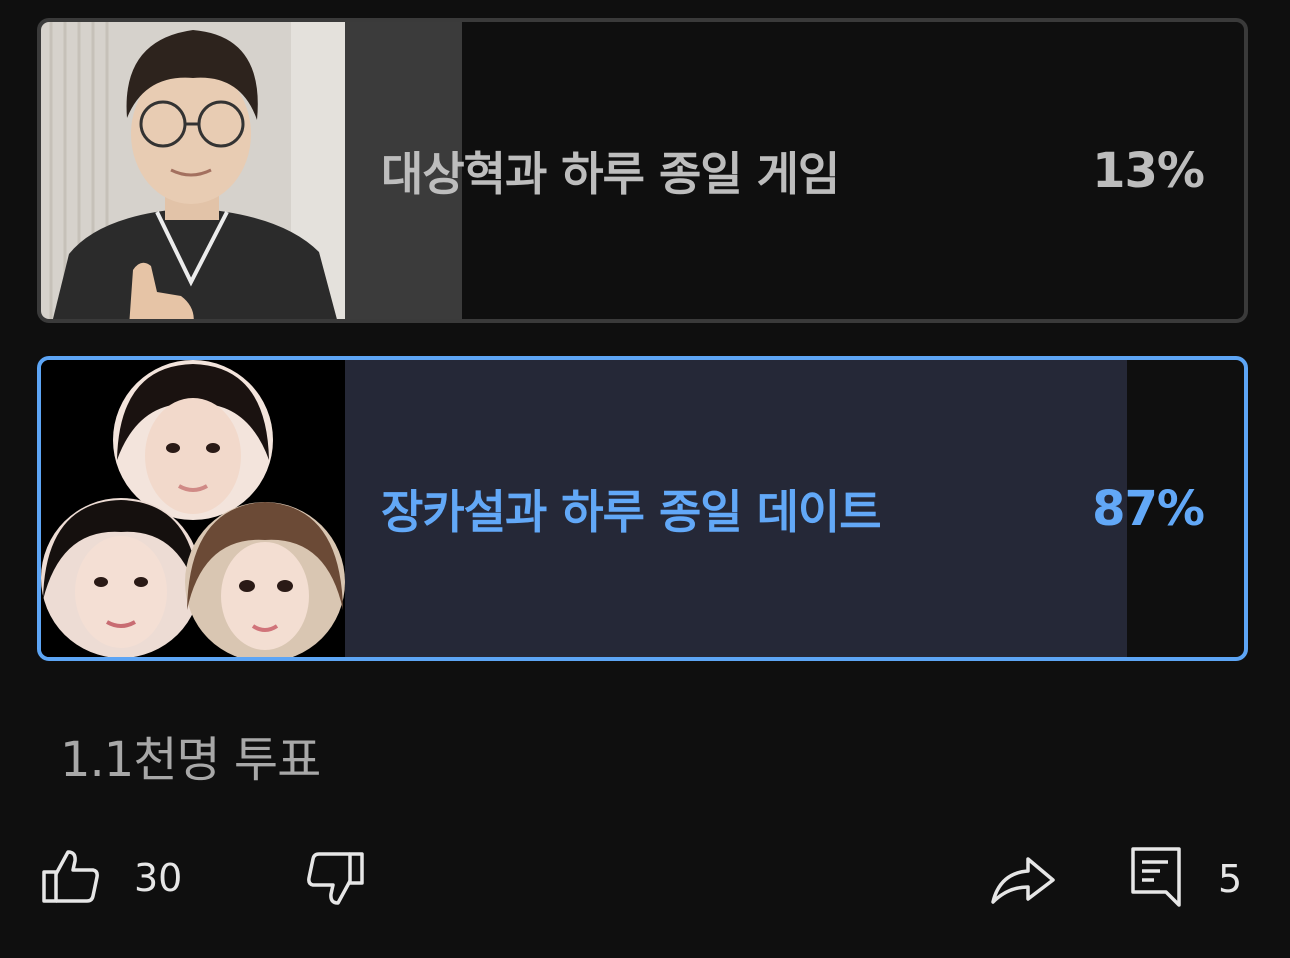 This screenshot has height=958, width=1290. I want to click on option-2-label: 장카설과 하루 종일 데이트, so click(631, 511).